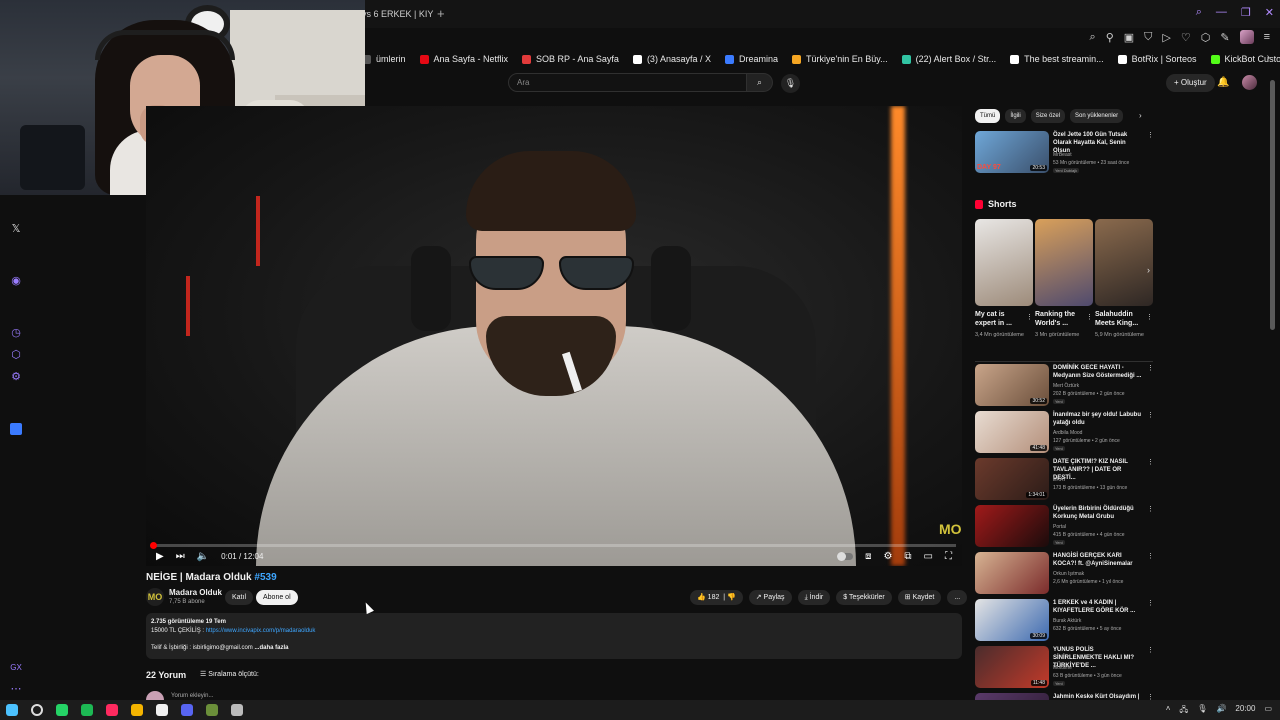 The width and height of the screenshot is (1280, 720). I want to click on filter-chip: İlgili, so click(1015, 116).